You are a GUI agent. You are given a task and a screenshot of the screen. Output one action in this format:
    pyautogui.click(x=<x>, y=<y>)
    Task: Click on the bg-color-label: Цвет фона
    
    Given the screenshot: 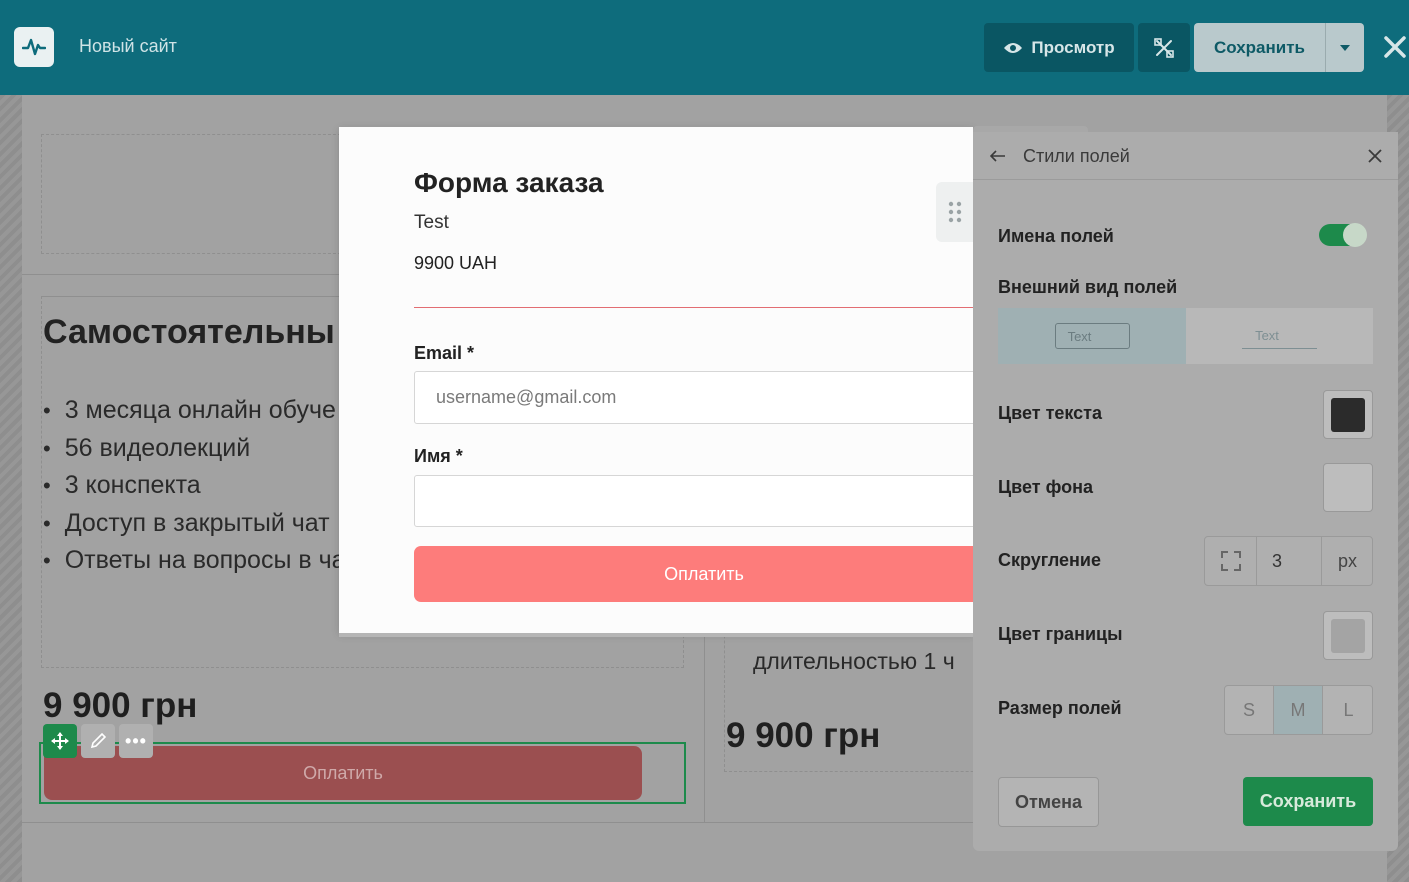 What is the action you would take?
    pyautogui.click(x=1045, y=487)
    